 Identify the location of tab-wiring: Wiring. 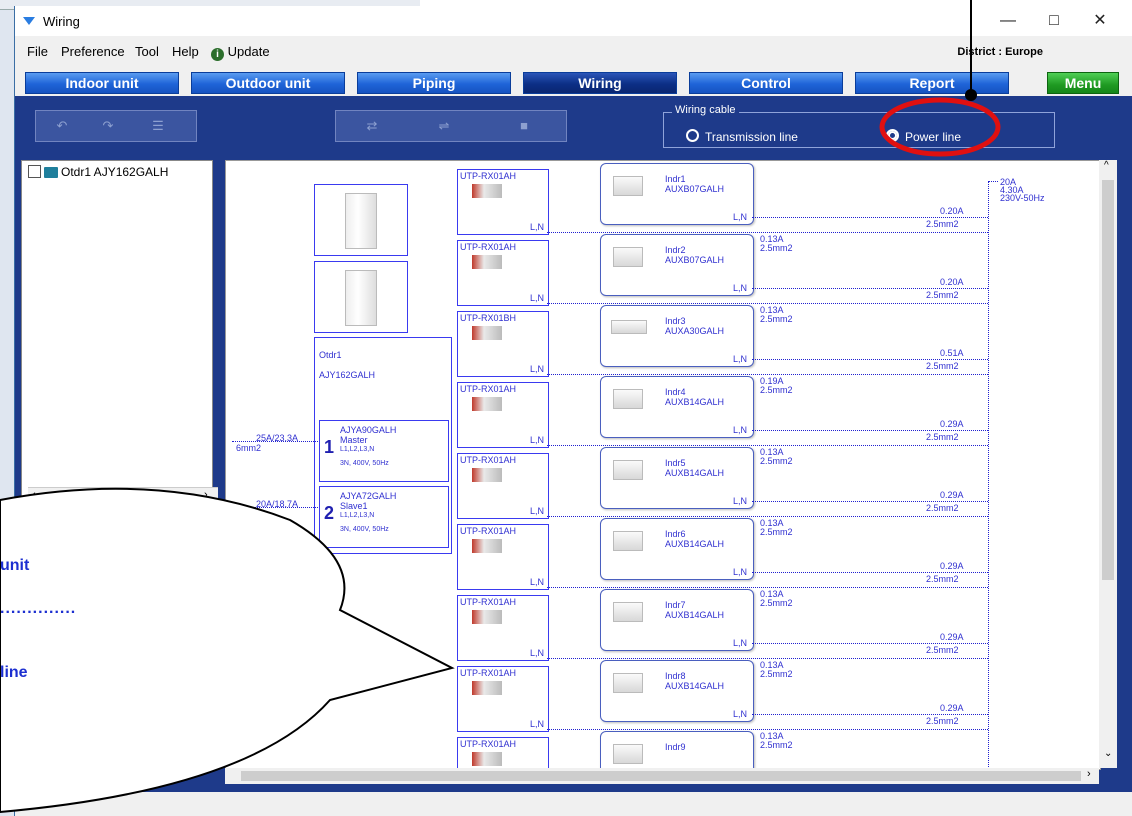
(600, 83).